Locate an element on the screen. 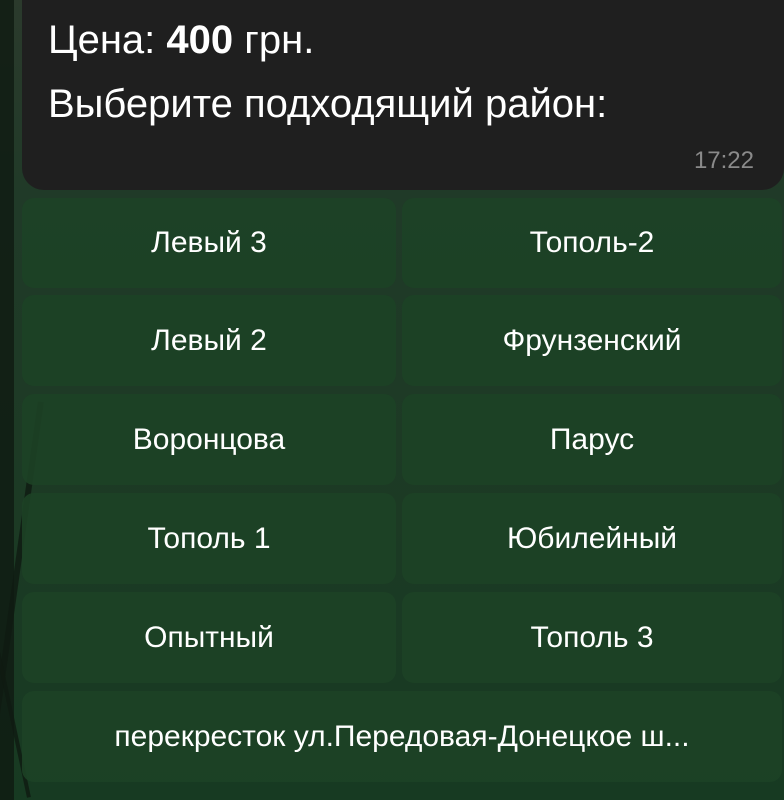 This screenshot has width=784, height=800. keyboard-button-topol-2: Тополь-2 is located at coordinates (592, 243).